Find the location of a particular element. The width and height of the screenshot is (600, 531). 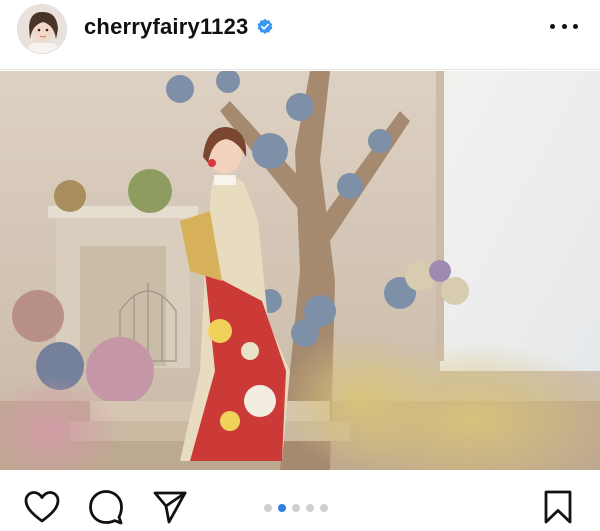

username-row: cherryfairy1123 is located at coordinates (179, 27).